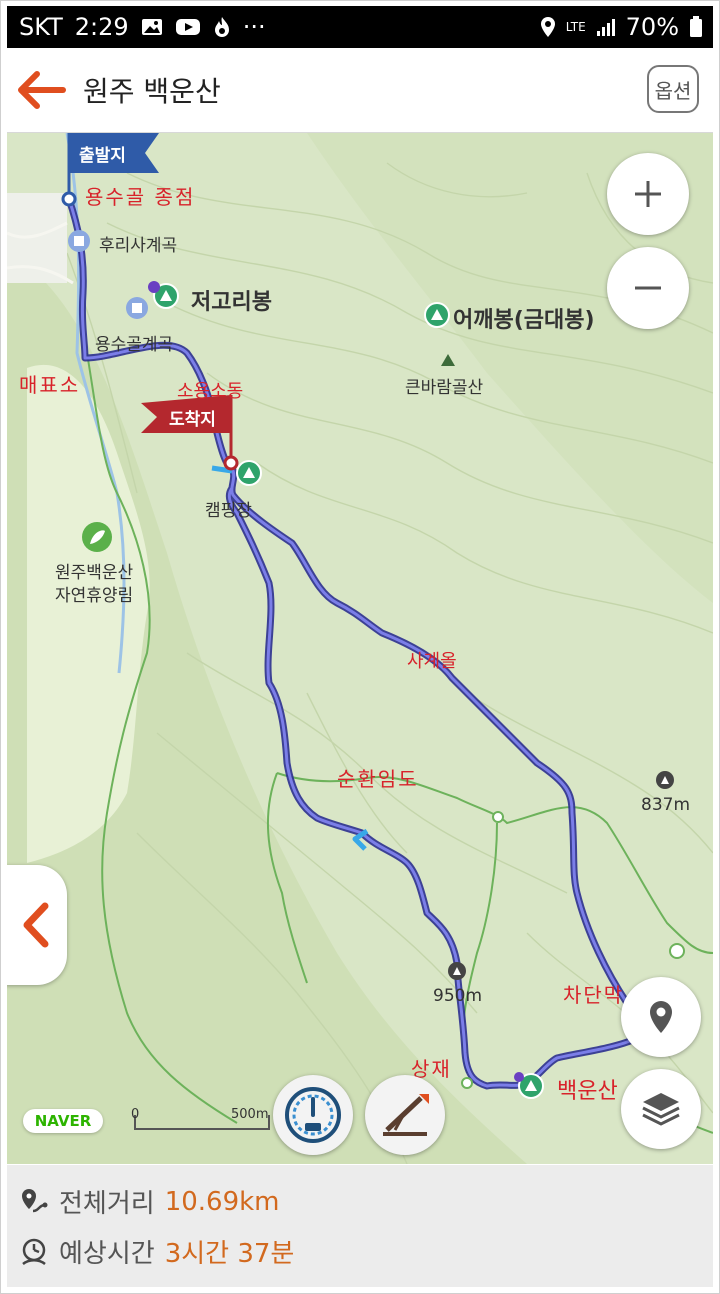 This screenshot has width=720, height=1294. Describe the element at coordinates (228, 511) in the screenshot. I see `map-label-camping: 캠핑장` at that location.